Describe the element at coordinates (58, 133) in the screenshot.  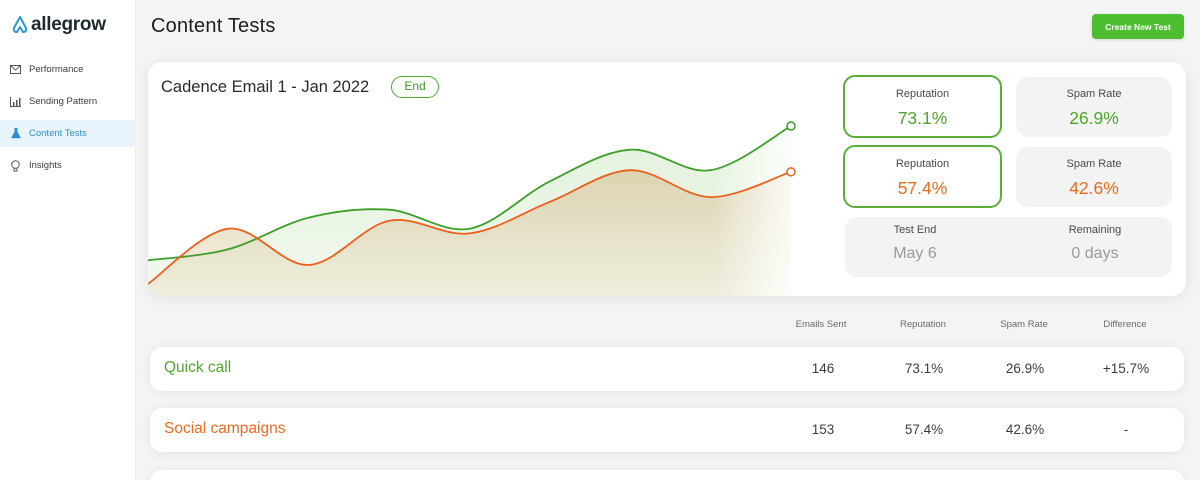
I see `sidebar-item-label: Content Tests` at that location.